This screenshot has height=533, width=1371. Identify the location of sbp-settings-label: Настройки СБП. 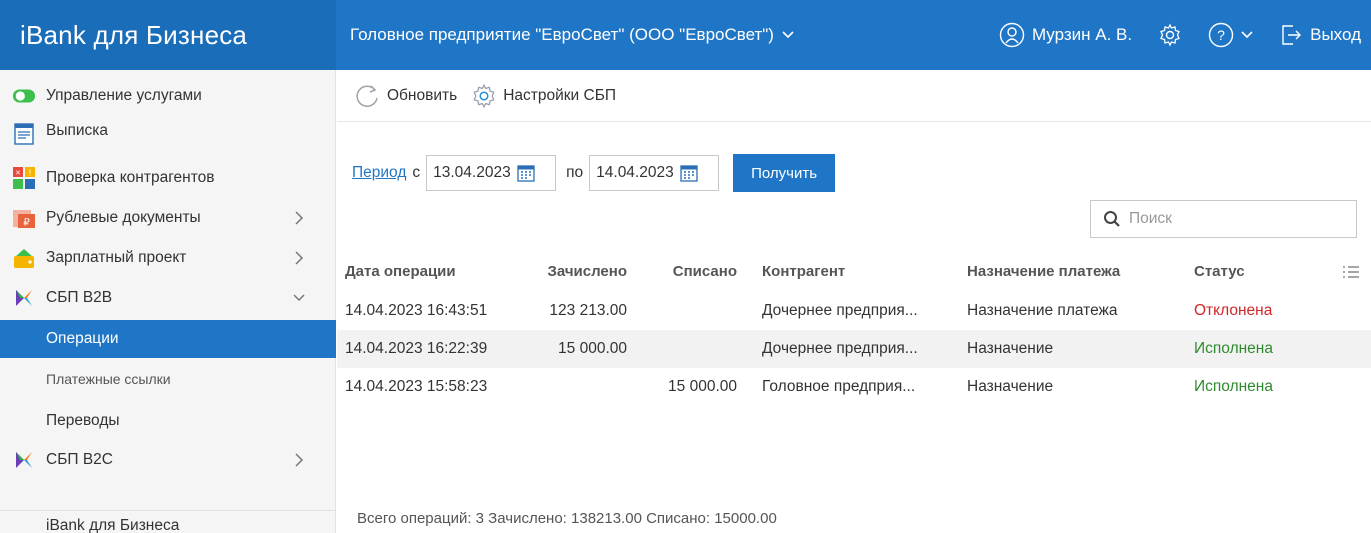
(560, 95).